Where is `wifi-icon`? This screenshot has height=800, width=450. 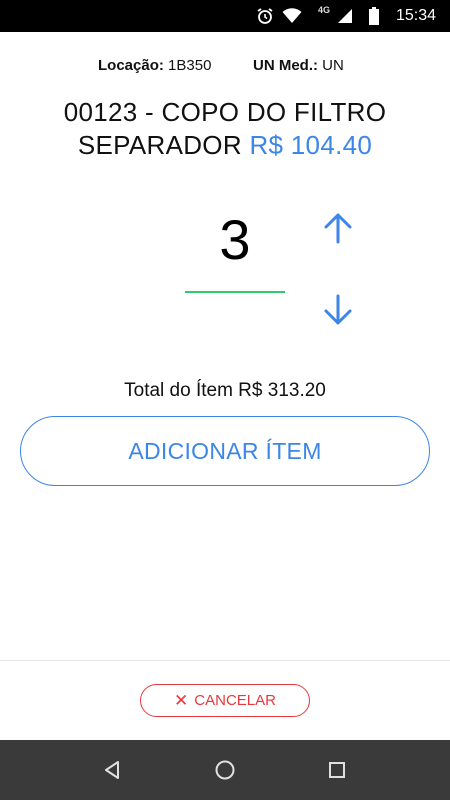
wifi-icon is located at coordinates (292, 16).